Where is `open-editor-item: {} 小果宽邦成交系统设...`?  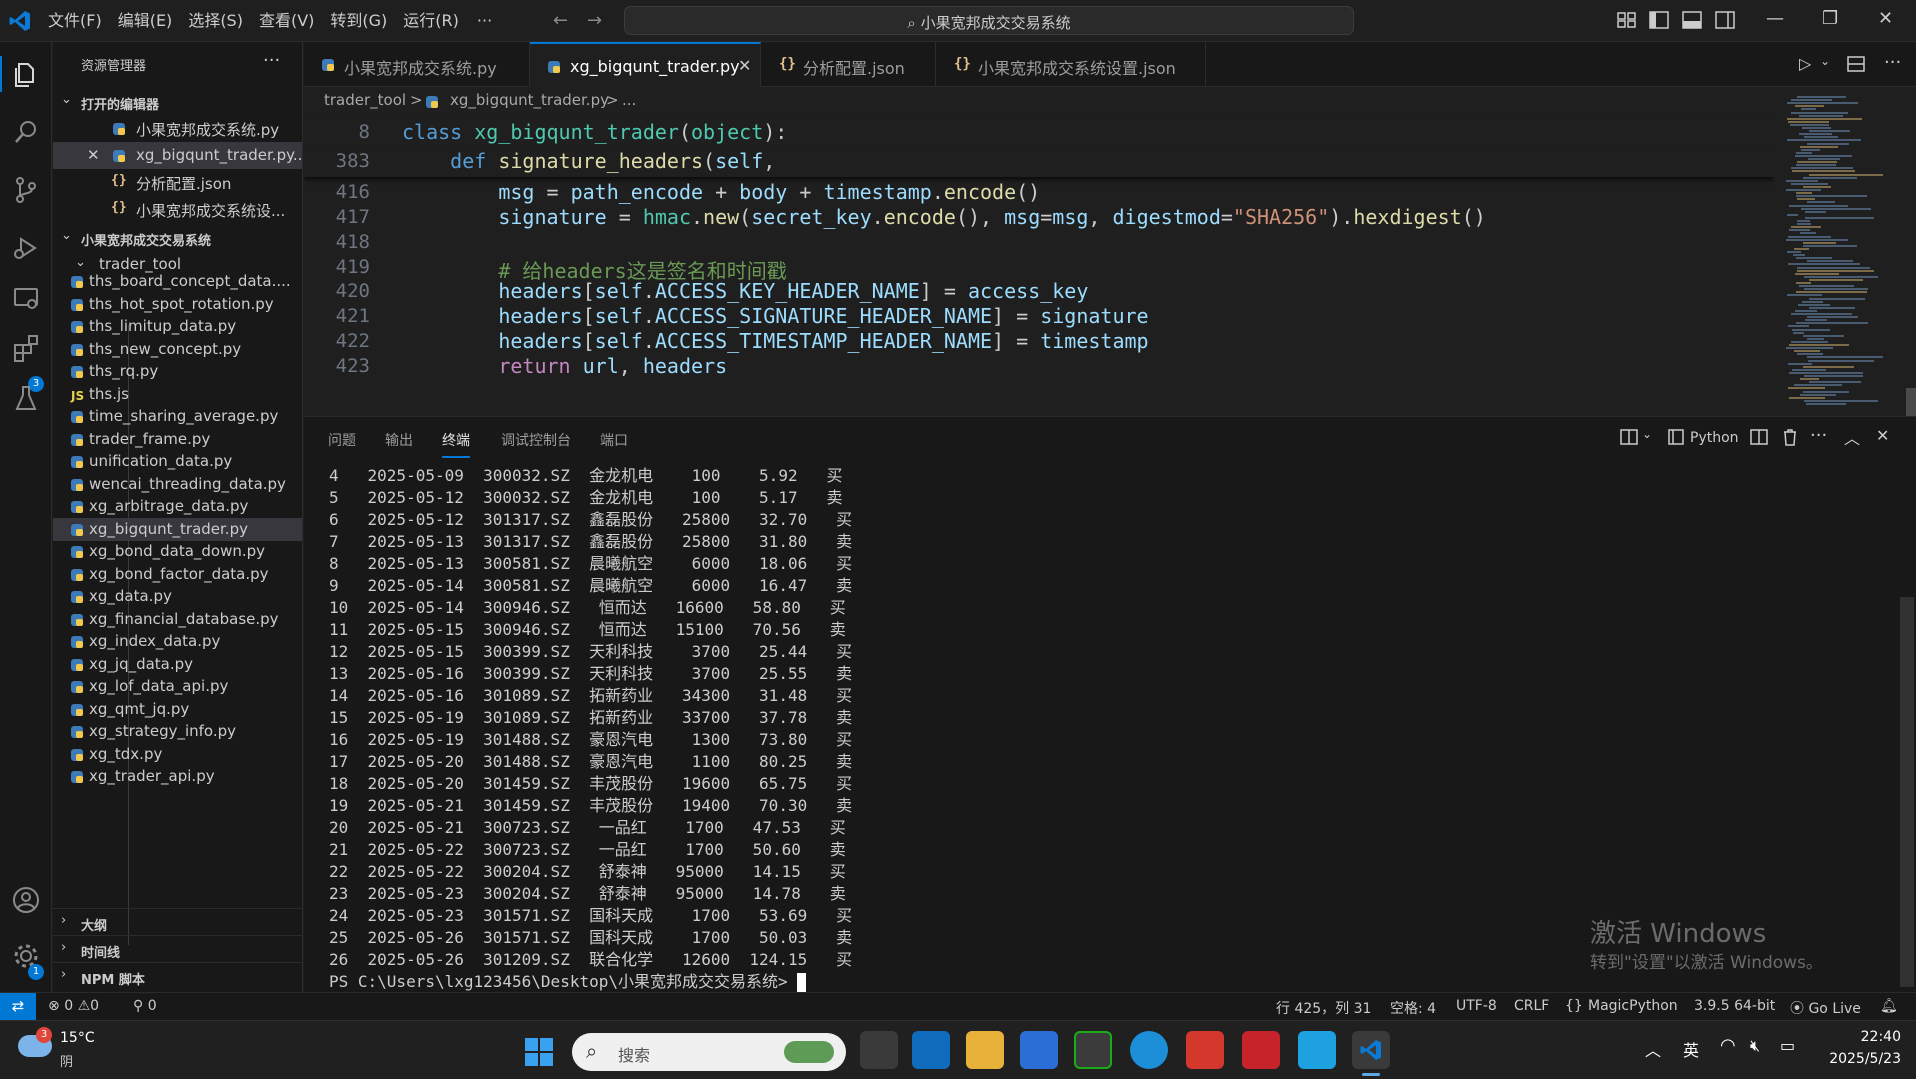
open-editor-item: {} 小果宽邦成交系统设... is located at coordinates (177, 209).